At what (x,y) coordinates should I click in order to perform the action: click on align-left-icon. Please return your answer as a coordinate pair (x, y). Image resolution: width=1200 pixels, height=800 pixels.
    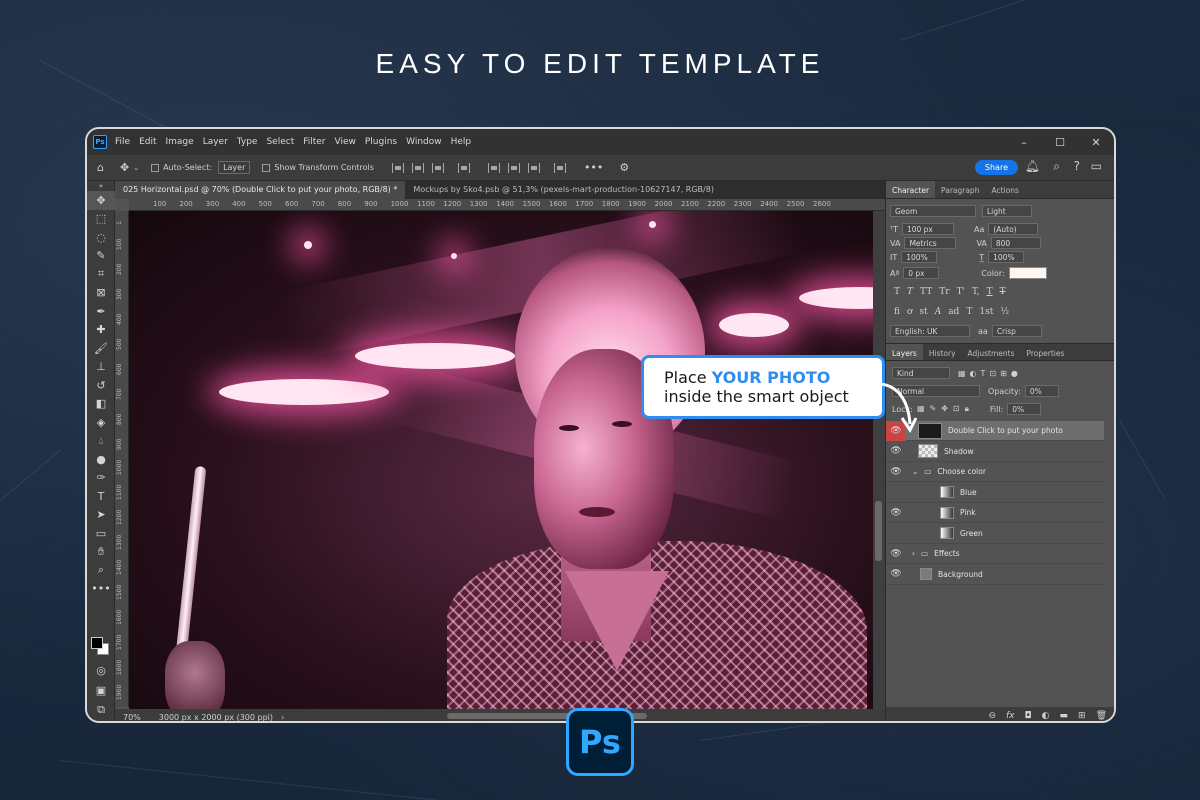
    Looking at the image, I should click on (397, 167).